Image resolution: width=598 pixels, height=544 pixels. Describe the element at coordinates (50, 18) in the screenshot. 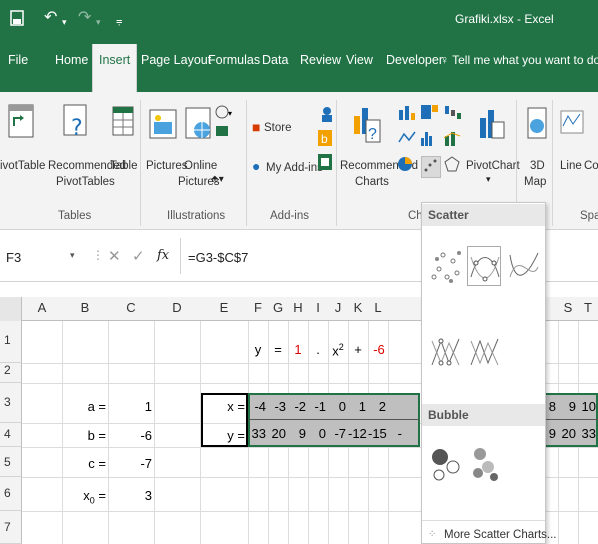

I see `undo-icon: ↶` at that location.